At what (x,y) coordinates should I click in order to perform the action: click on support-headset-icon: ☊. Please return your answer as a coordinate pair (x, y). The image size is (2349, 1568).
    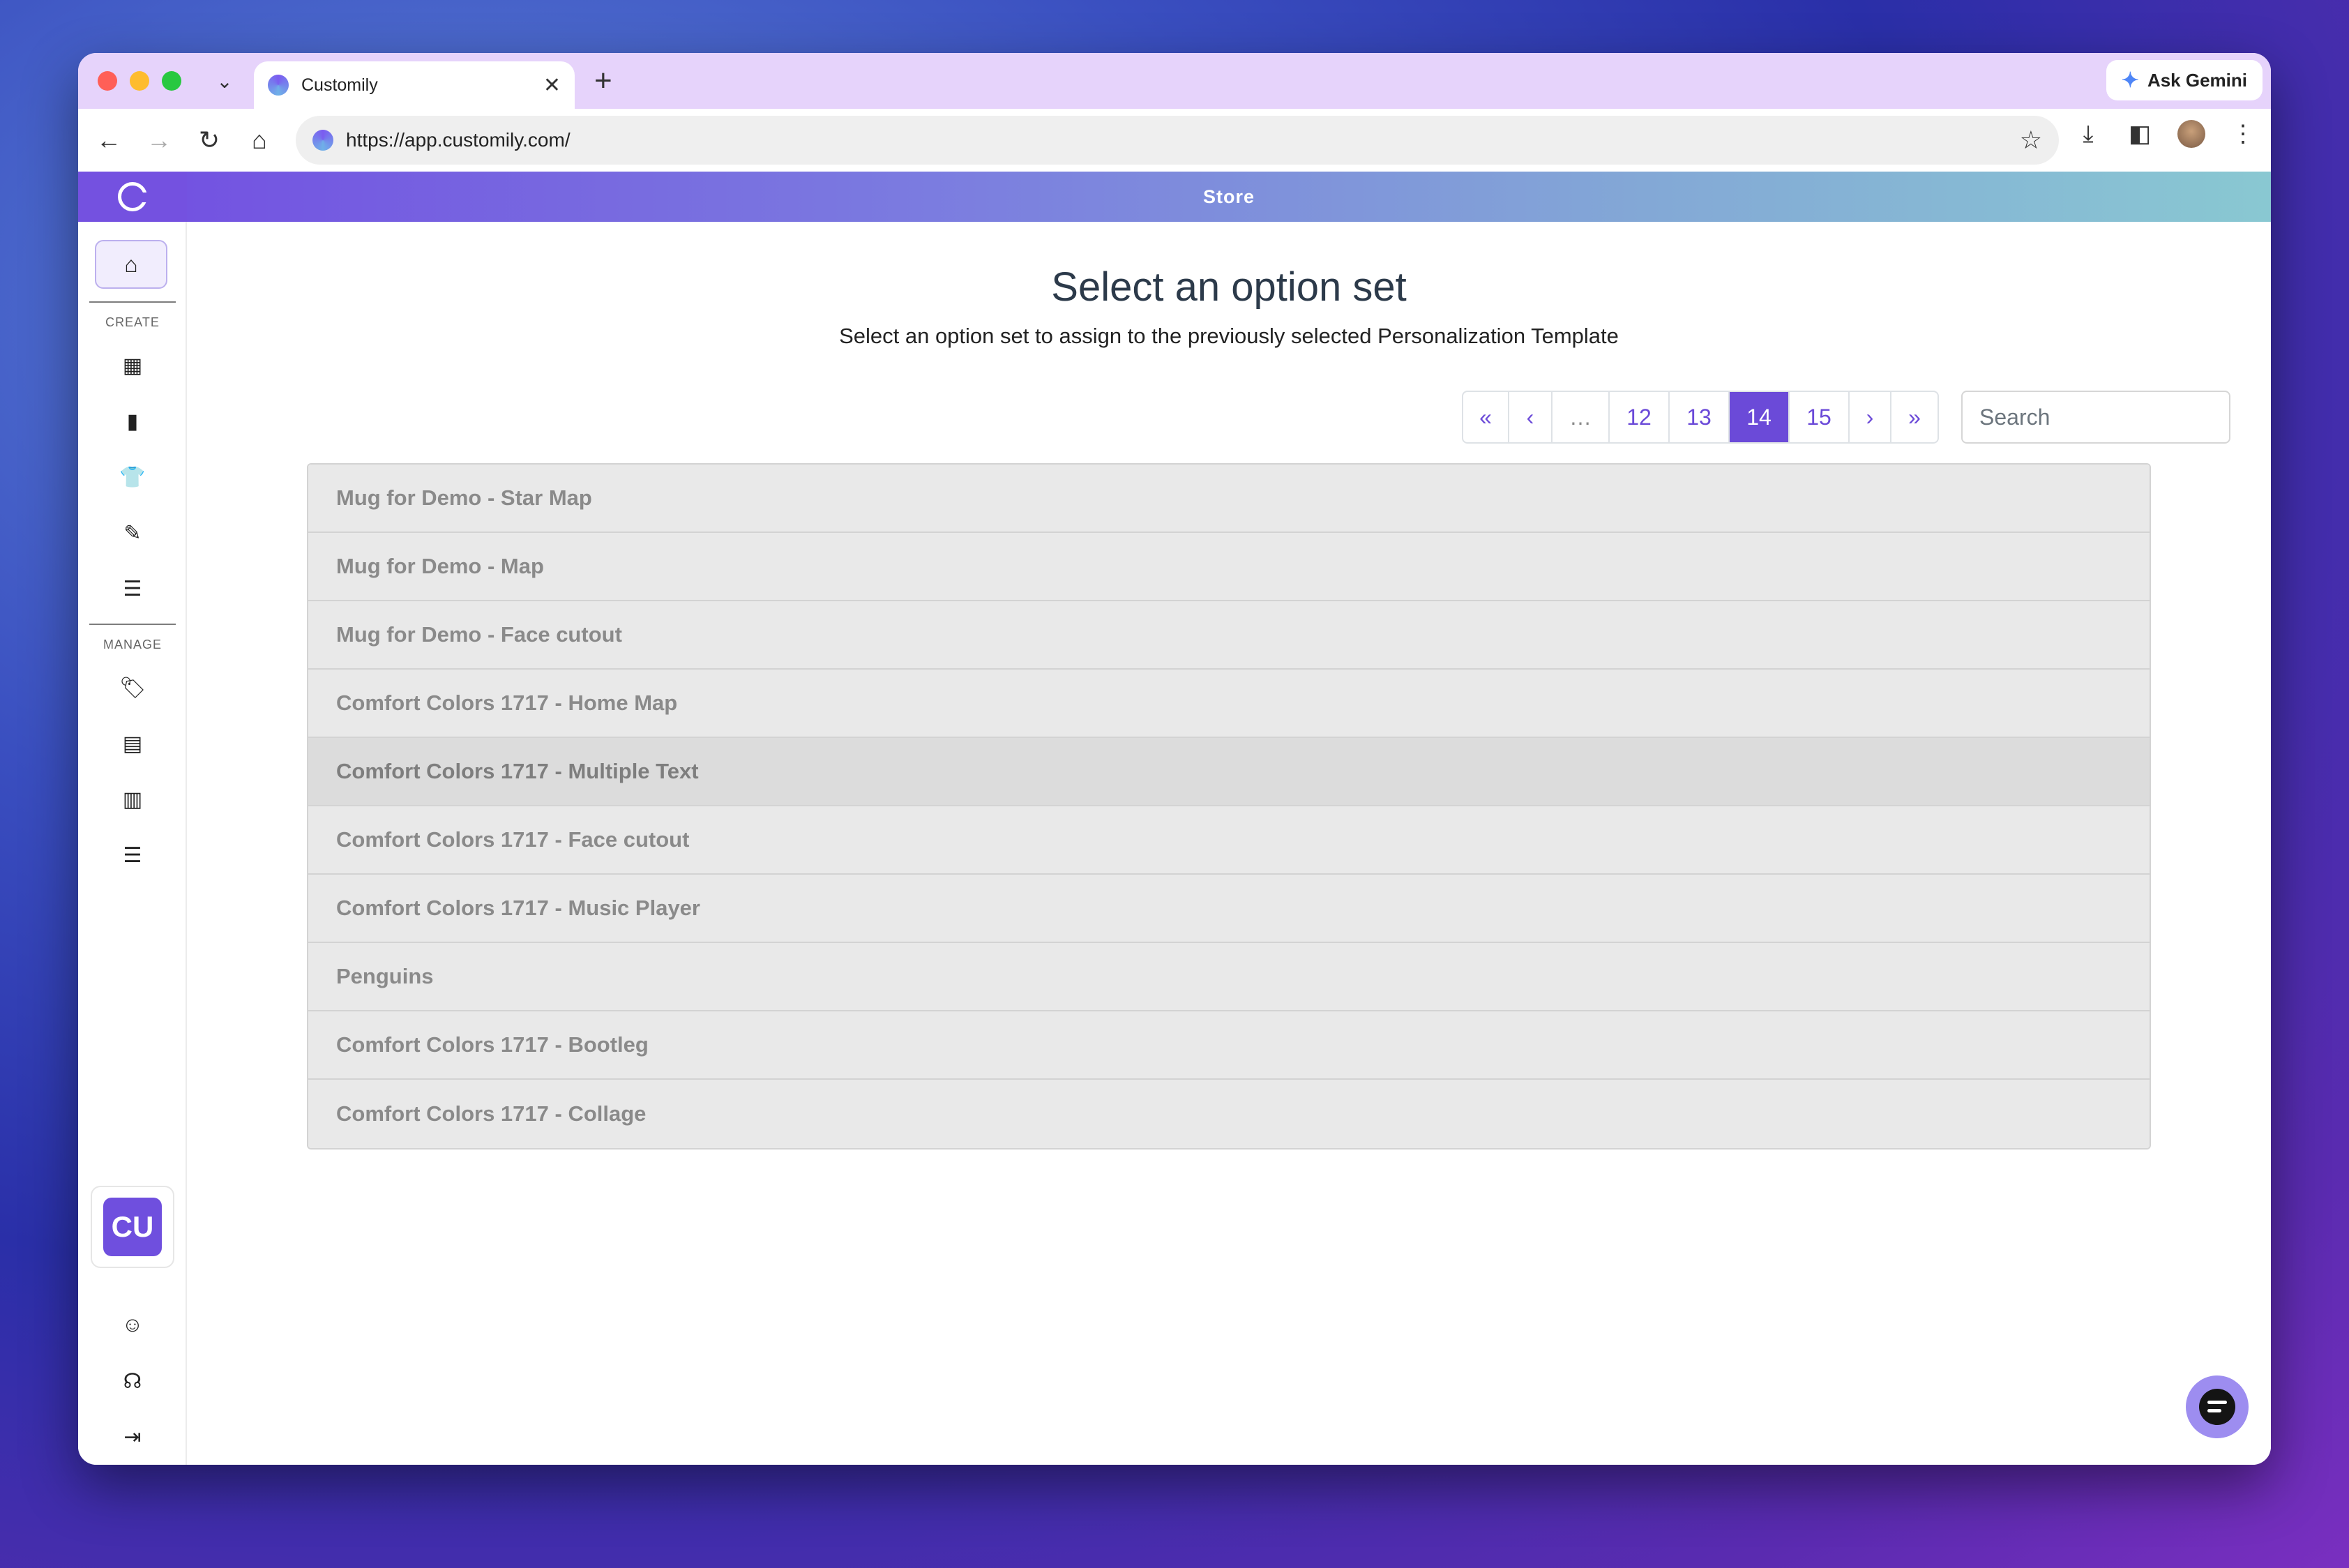
    Looking at the image, I should click on (132, 1381).